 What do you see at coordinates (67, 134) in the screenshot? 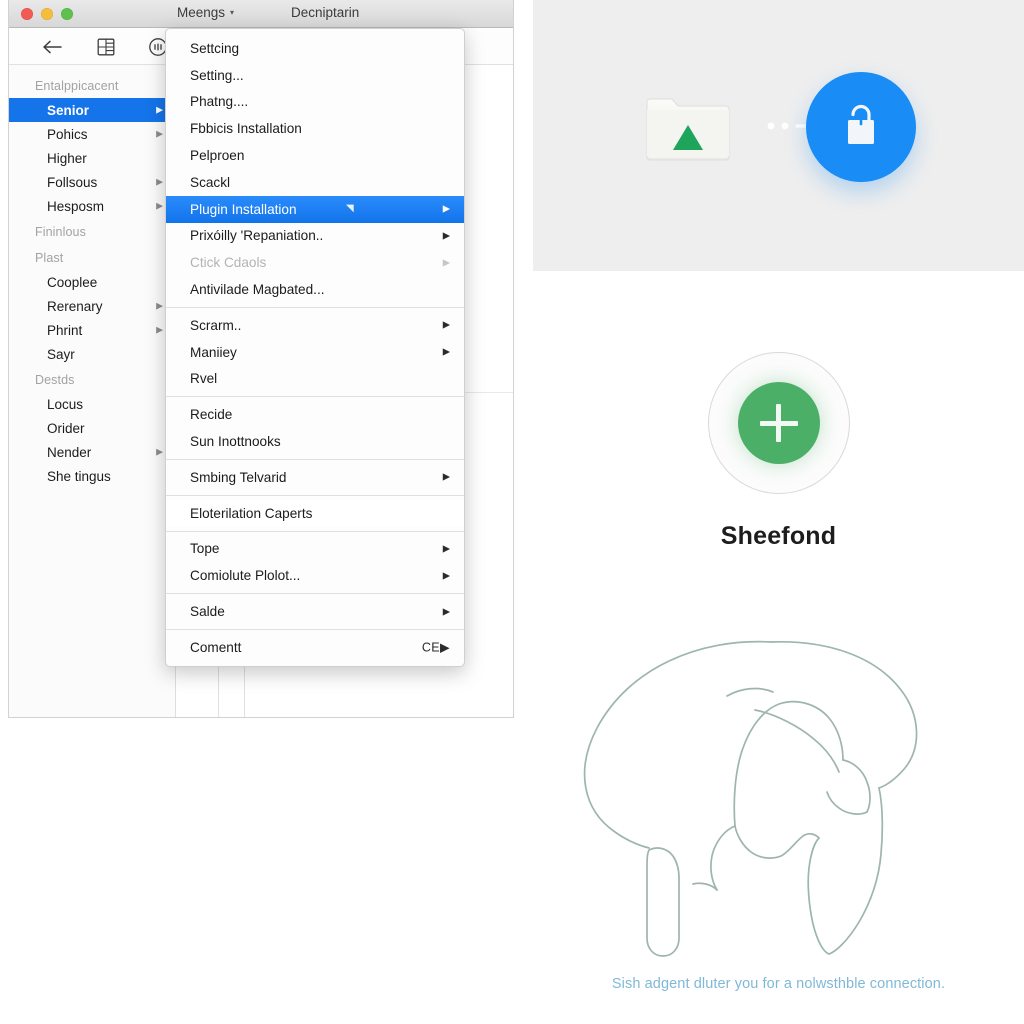
I see `sidebar-item-label: Pohics` at bounding box center [67, 134].